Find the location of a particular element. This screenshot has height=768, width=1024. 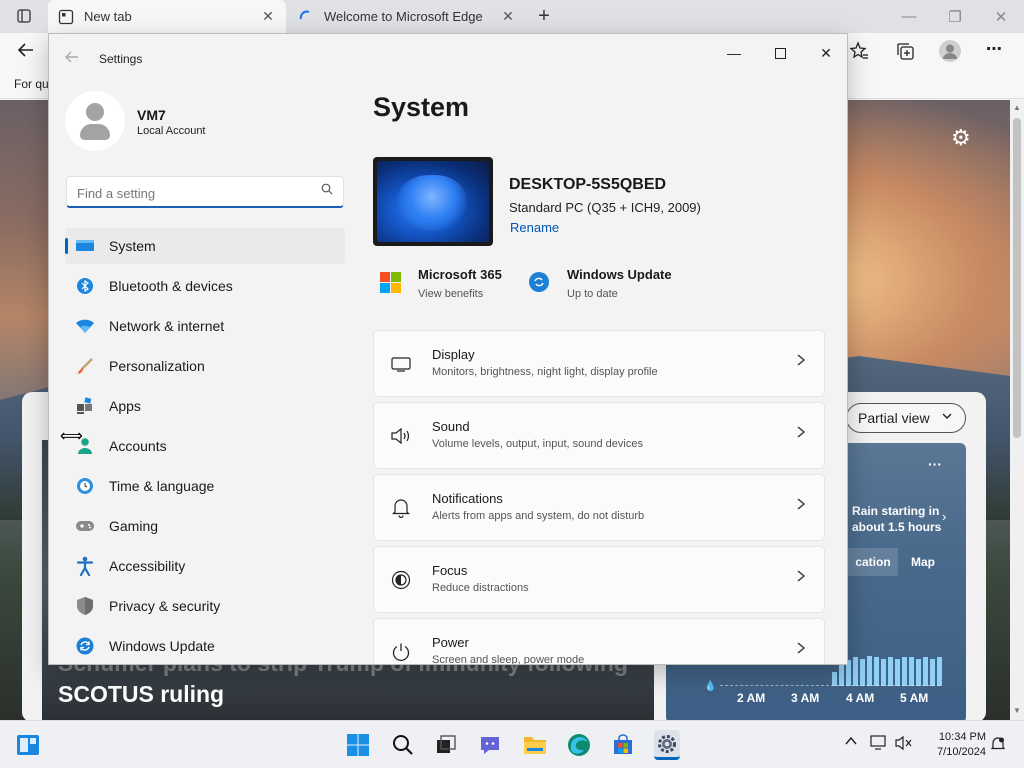

windows-bloom-image is located at coordinates (432, 203).